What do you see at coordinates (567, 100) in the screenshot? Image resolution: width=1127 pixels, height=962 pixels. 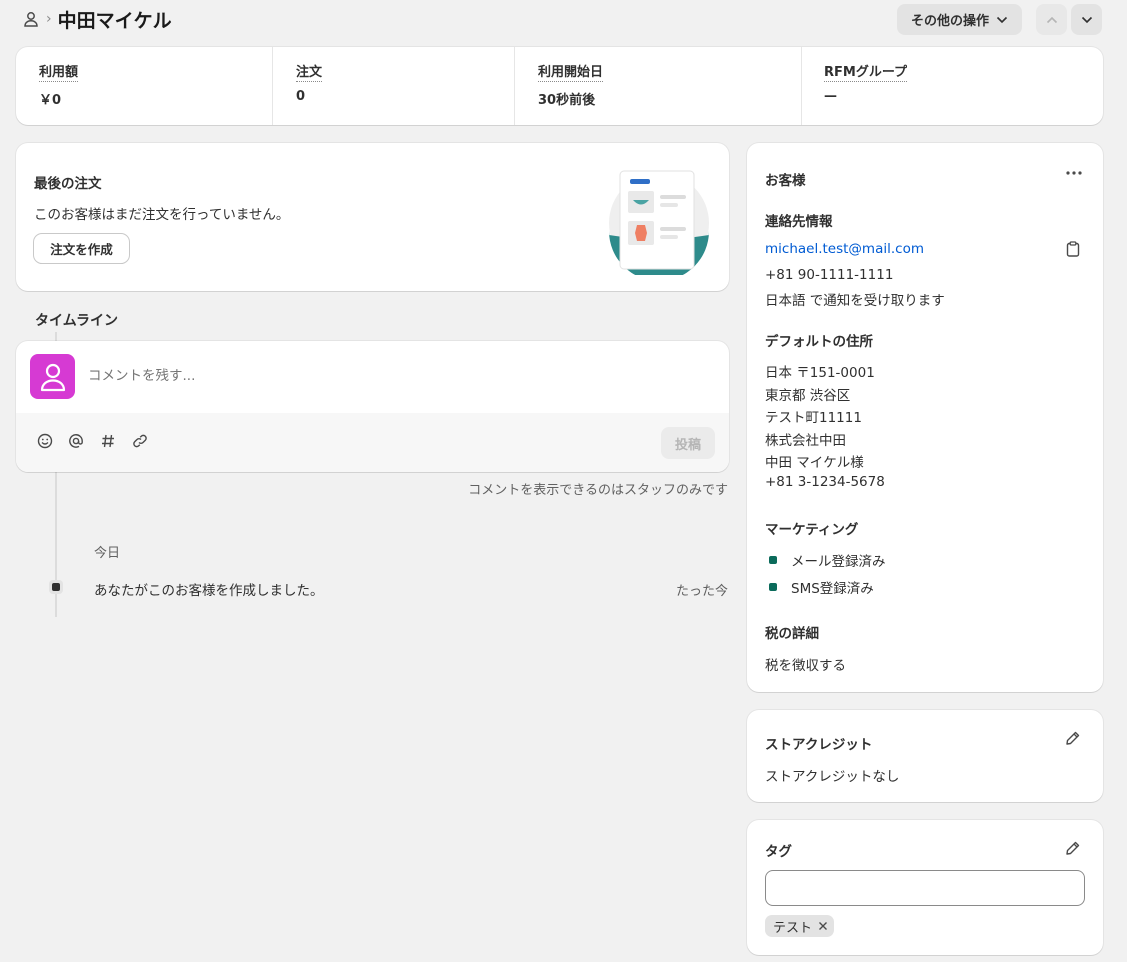 I see `metric-value: 30秒前後` at bounding box center [567, 100].